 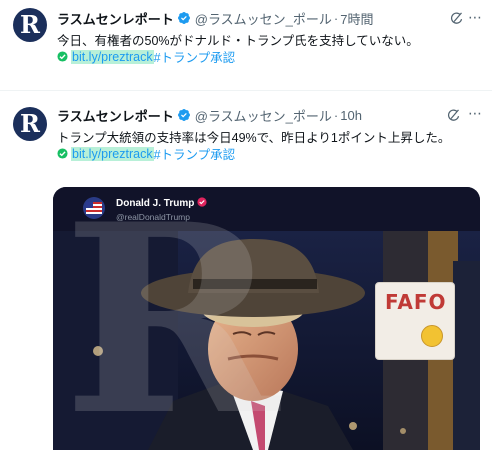 I want to click on smiley-icon, so click(x=432, y=336).